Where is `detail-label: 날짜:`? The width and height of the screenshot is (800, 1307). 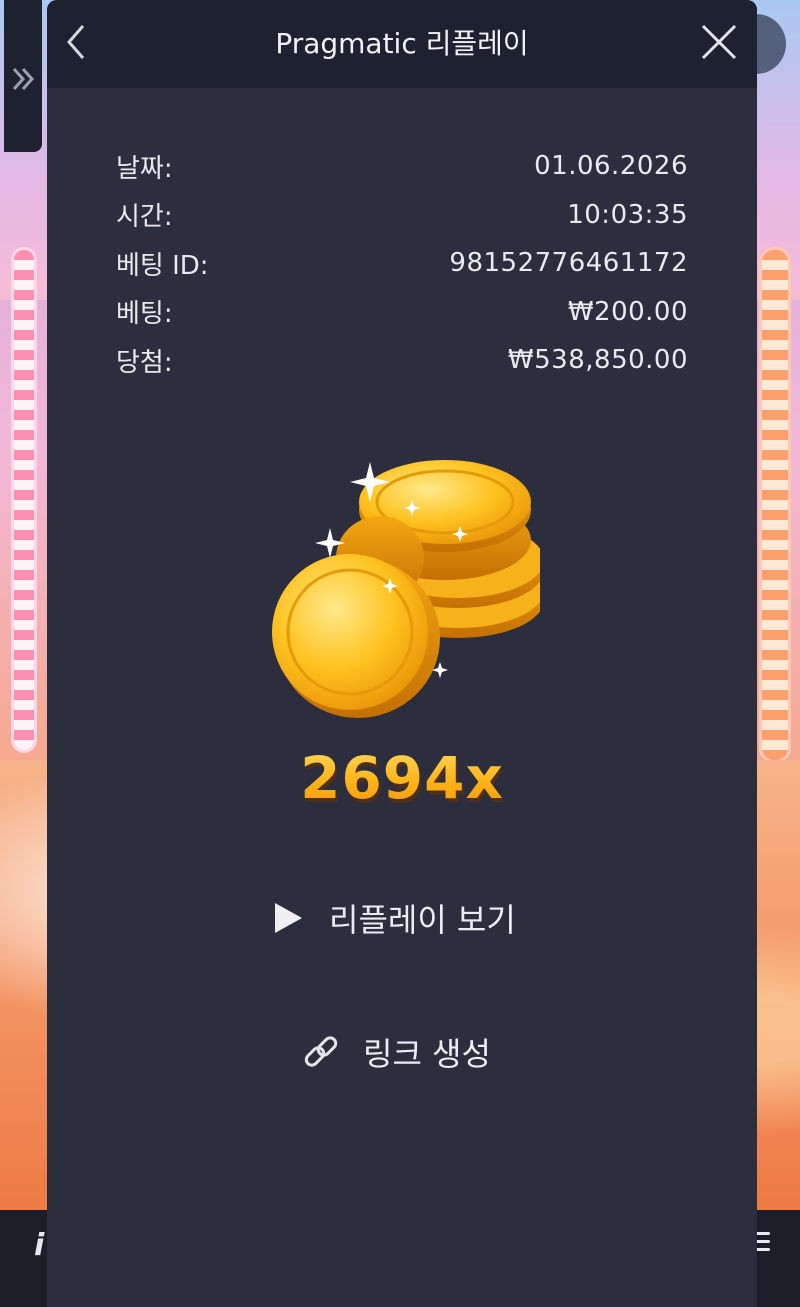 detail-label: 날짜: is located at coordinates (144, 168).